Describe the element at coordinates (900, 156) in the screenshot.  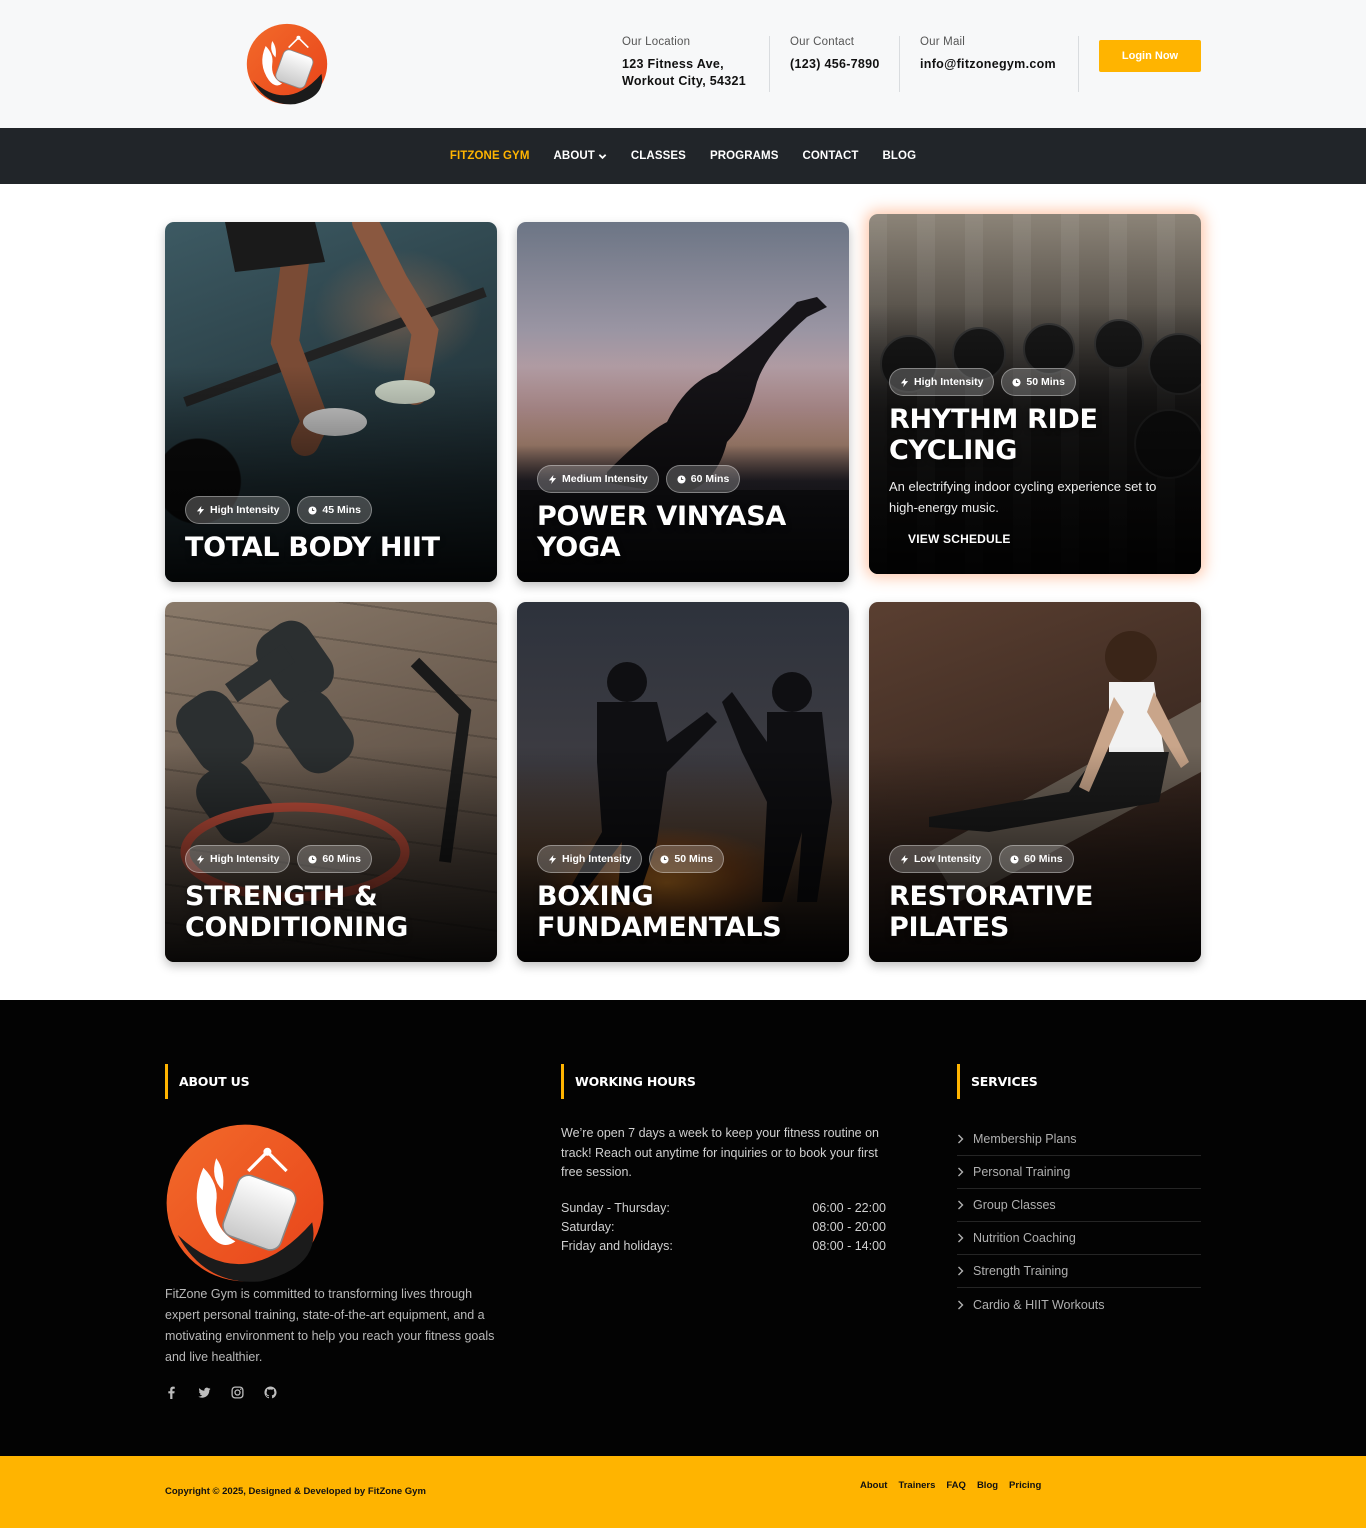
I see `nav-item-blog: BLOG` at that location.